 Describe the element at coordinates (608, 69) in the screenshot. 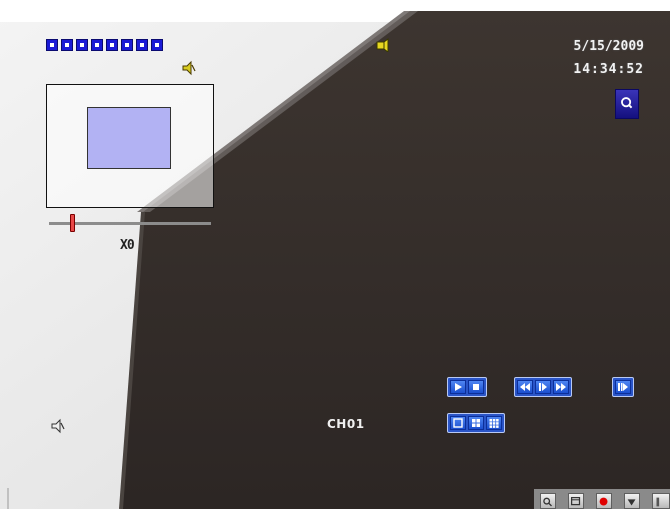

I see `time-display: 14:34:52` at that location.